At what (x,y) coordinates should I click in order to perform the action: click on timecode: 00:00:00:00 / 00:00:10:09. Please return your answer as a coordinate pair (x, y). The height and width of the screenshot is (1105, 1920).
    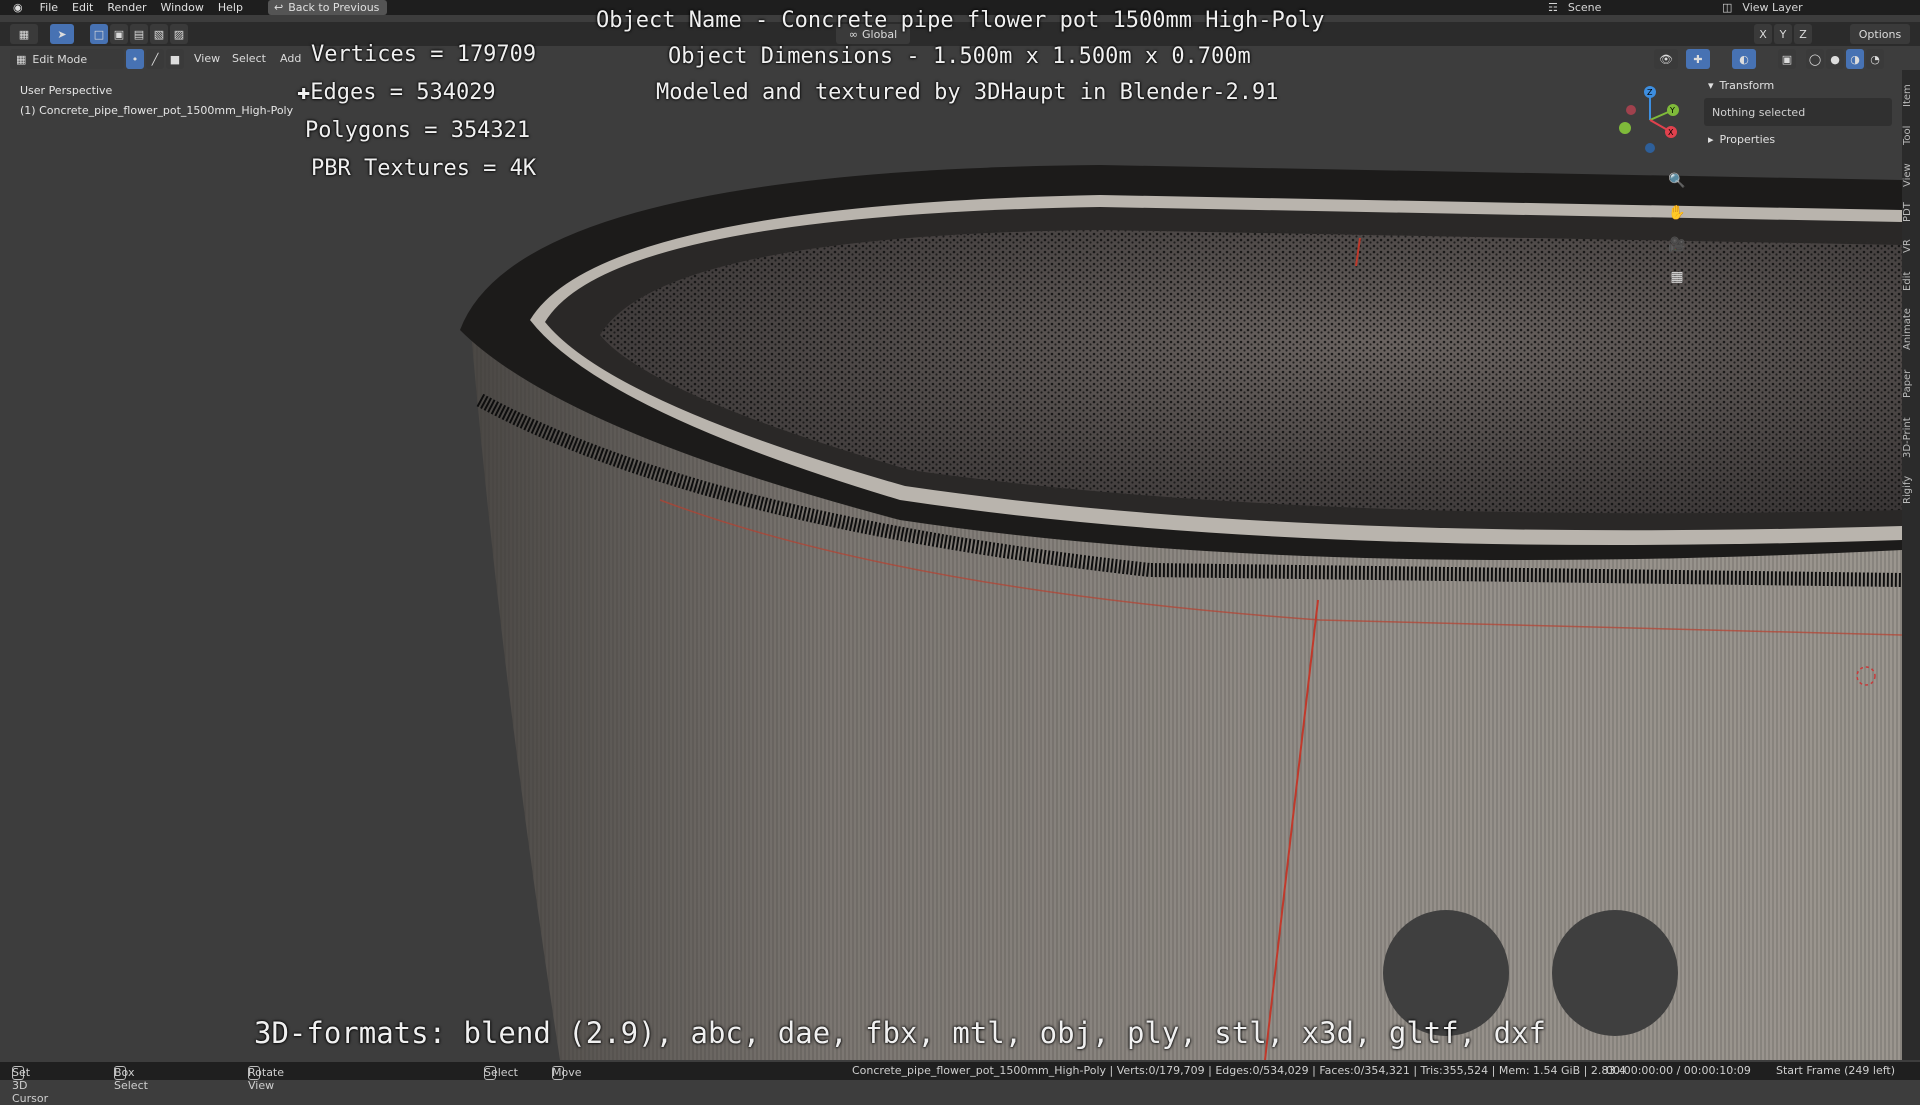
    Looking at the image, I should click on (1678, 1070).